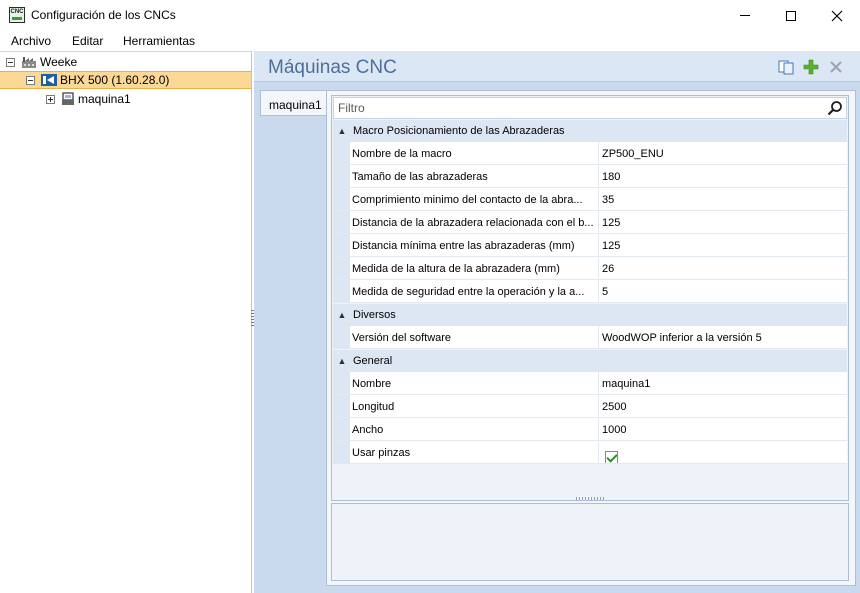  What do you see at coordinates (17, 15) in the screenshot?
I see `cnc-app-icon: CNC` at bounding box center [17, 15].